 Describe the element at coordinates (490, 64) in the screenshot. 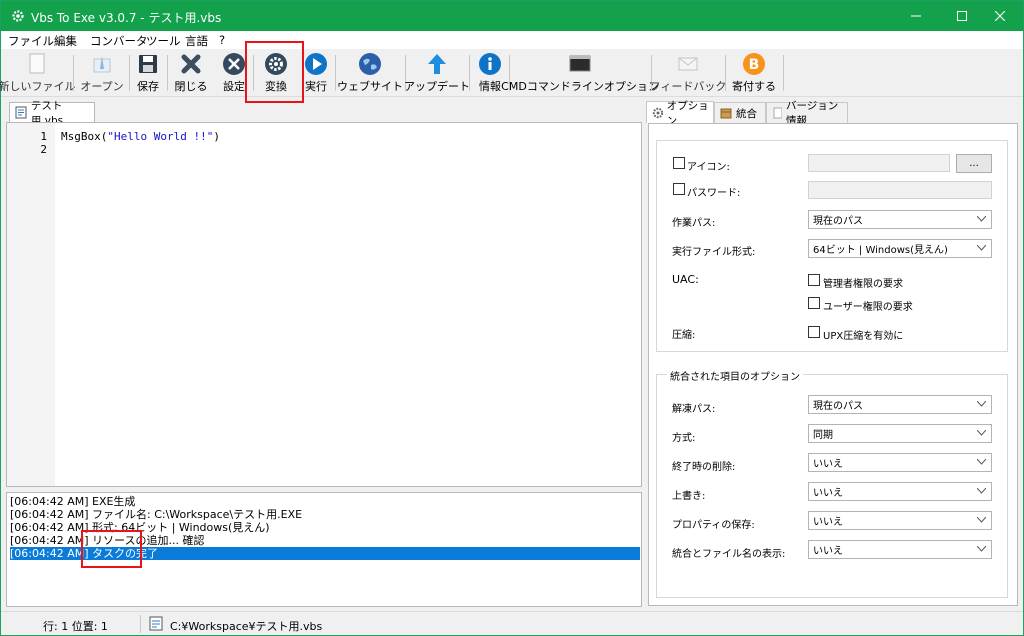

I see `info-icon` at that location.